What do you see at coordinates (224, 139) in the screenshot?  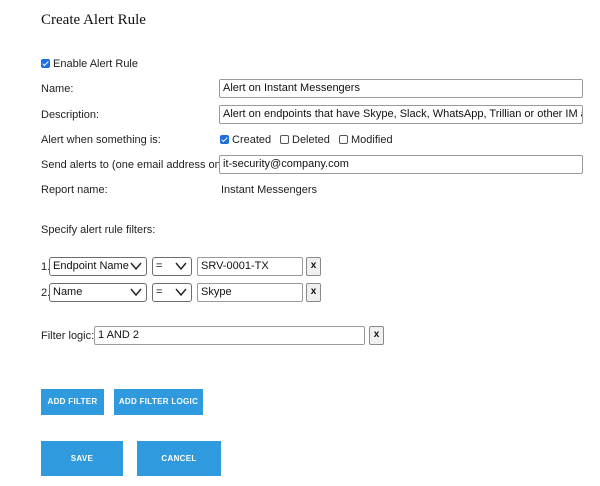 I see `created-checkbox-box` at bounding box center [224, 139].